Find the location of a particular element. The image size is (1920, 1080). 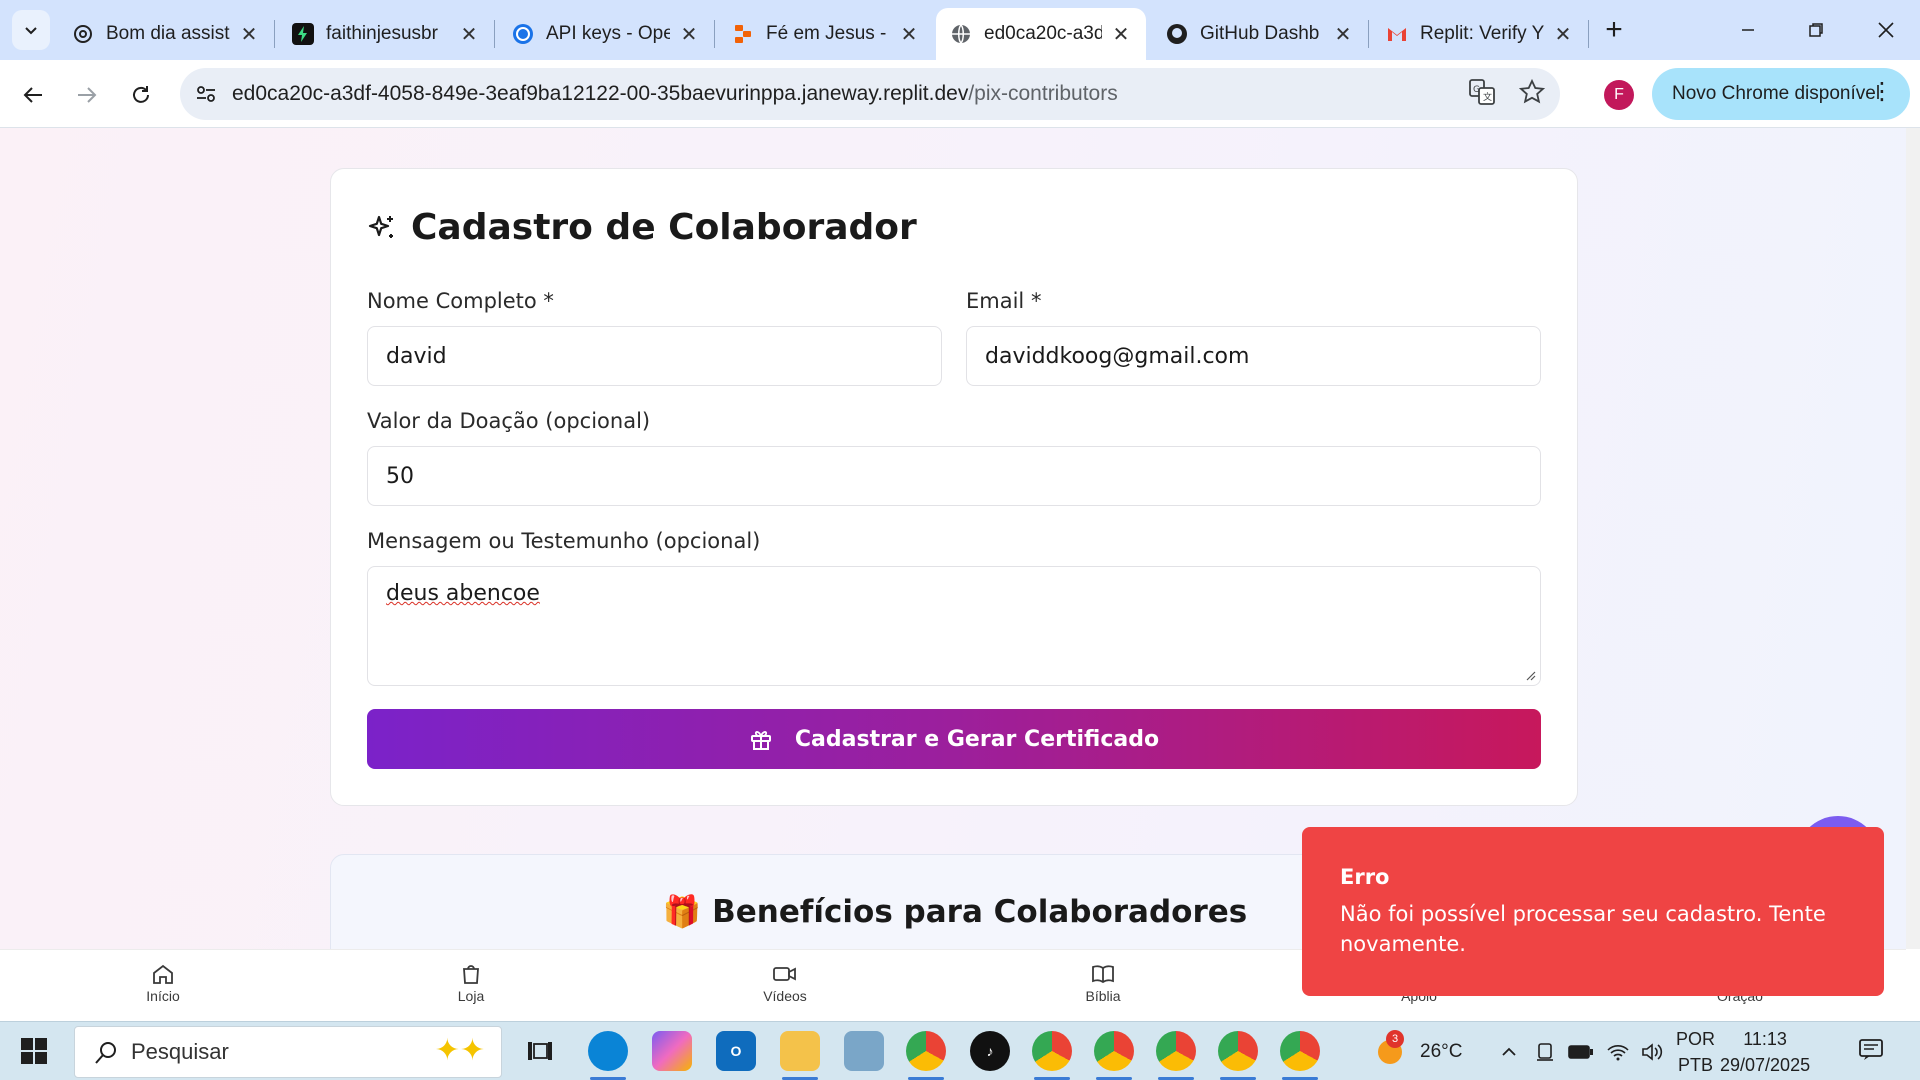

wifi-icon is located at coordinates (1618, 1051).